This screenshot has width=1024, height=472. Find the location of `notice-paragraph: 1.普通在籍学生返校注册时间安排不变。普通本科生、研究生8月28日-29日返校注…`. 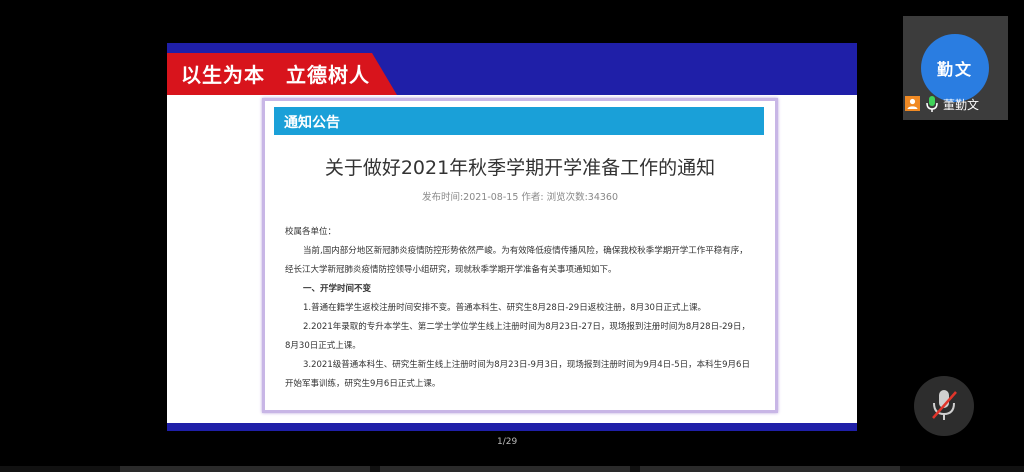

notice-paragraph: 1.普通在籍学生返校注册时间安排不变。普通本科生、研究生8月28日-29日返校注… is located at coordinates (504, 308).